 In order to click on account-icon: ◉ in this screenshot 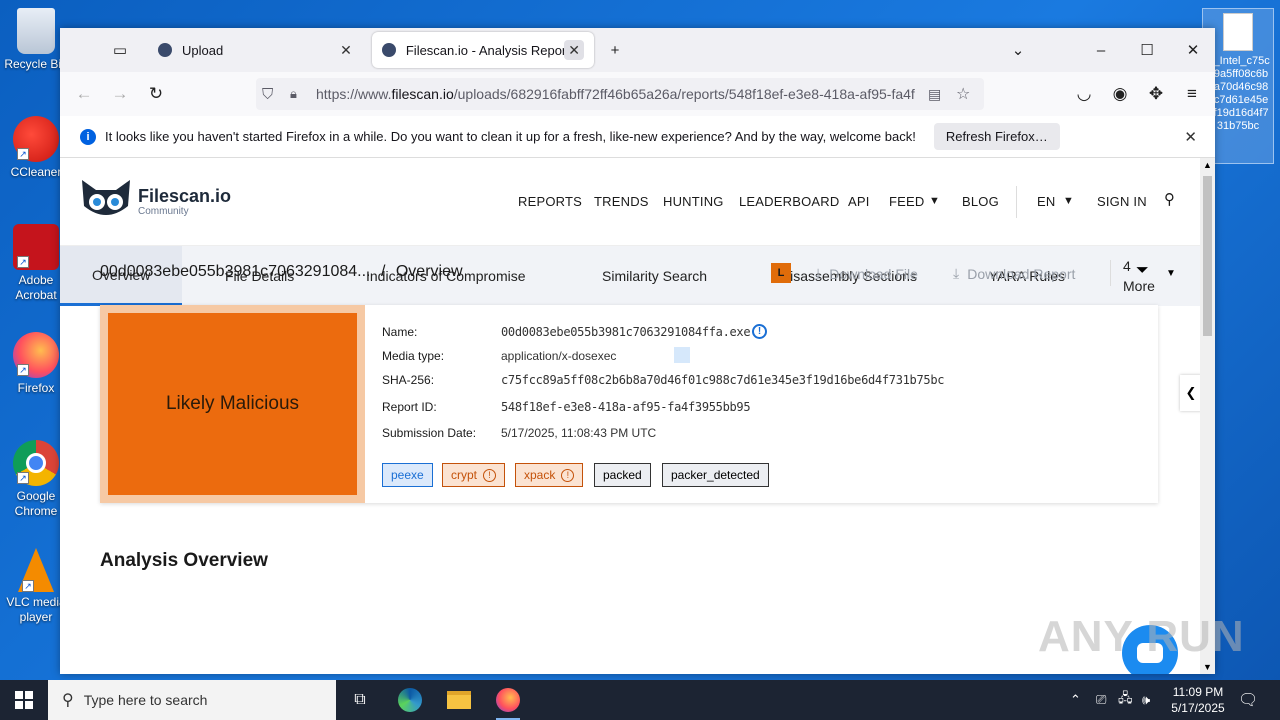, I will do `click(1120, 94)`.